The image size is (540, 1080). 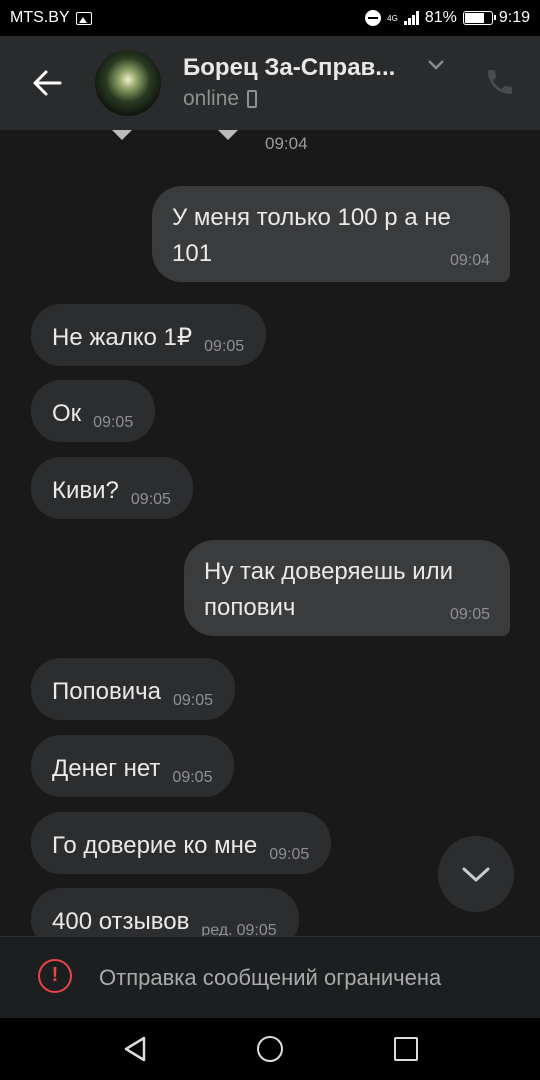 What do you see at coordinates (83, 18) in the screenshot?
I see `image-notification-icon` at bounding box center [83, 18].